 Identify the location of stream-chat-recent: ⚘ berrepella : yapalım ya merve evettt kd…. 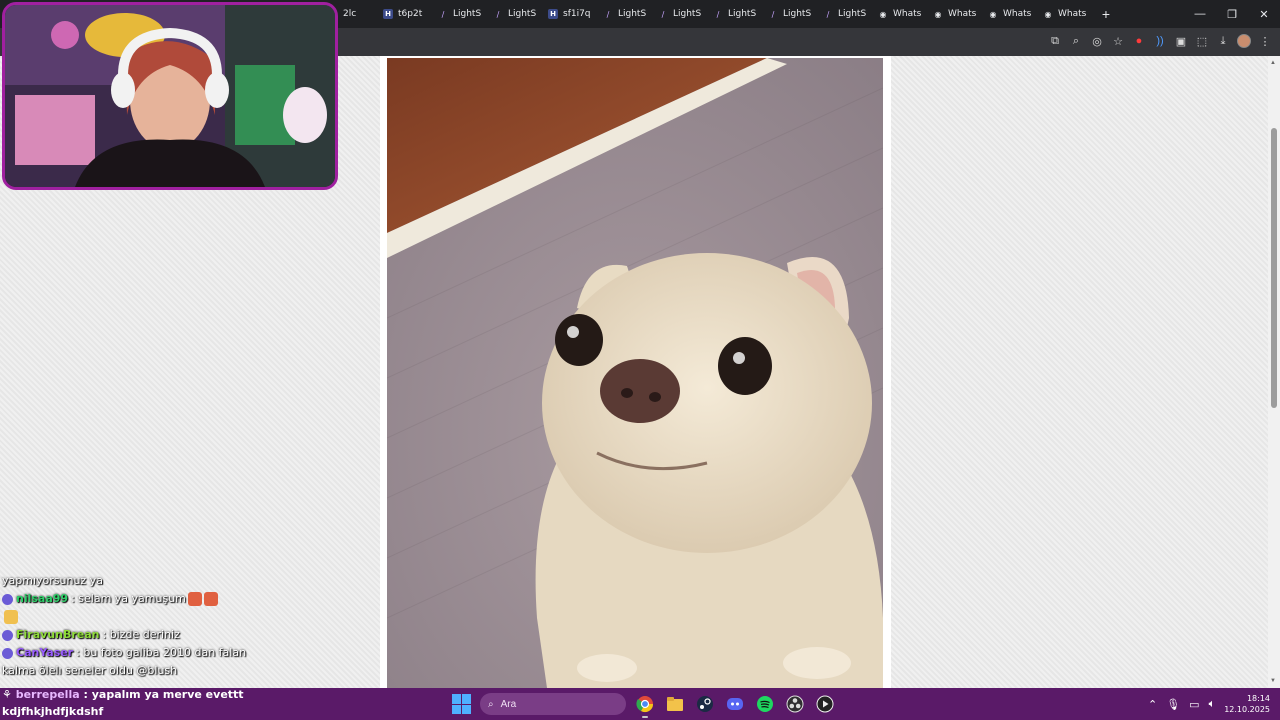
(123, 703).